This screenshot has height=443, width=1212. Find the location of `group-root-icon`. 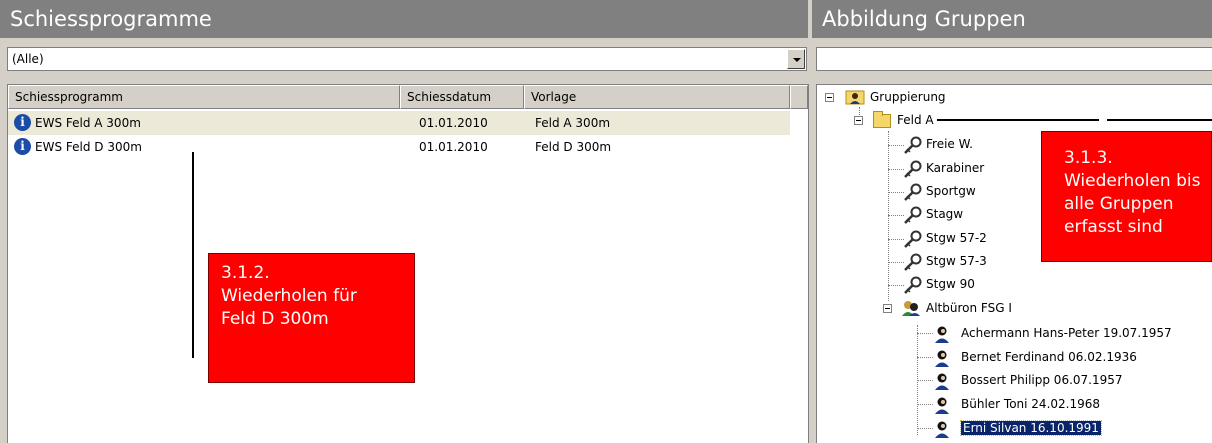

group-root-icon is located at coordinates (855, 97).